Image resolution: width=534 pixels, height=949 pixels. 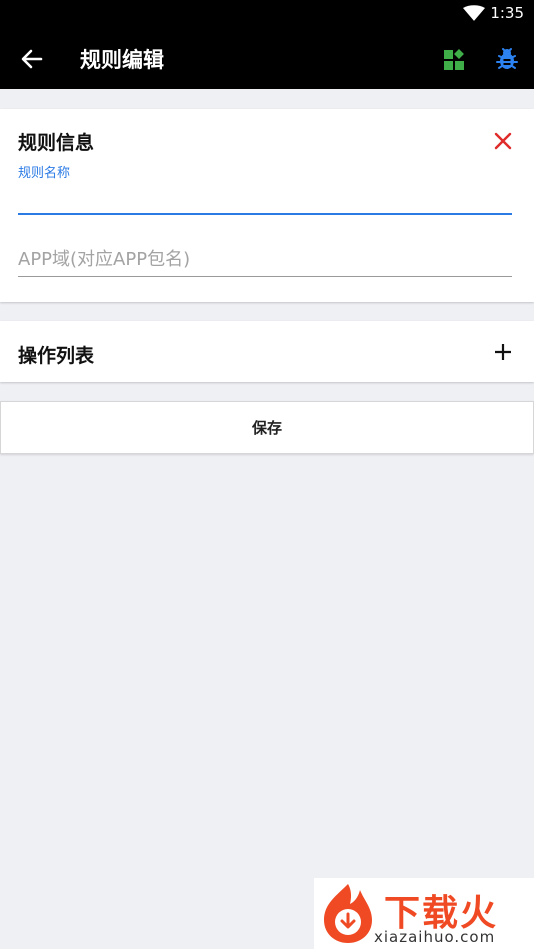 I want to click on watermark-url: xiazaihuo.com, so click(x=435, y=937).